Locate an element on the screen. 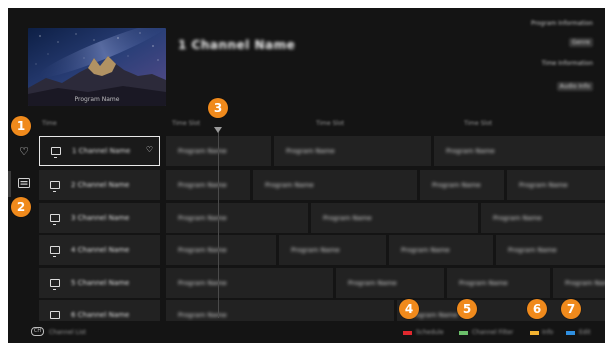 The width and height of the screenshot is (605, 343). channel-name: 1 Channel Name is located at coordinates (101, 151).